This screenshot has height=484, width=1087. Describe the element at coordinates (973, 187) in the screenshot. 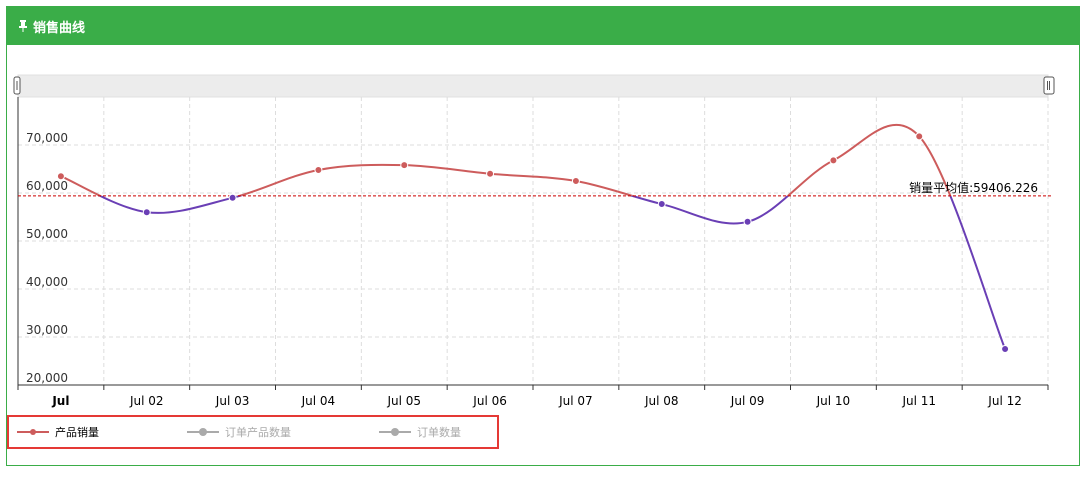

I see `average-label: 销量平均值:59406.226` at that location.